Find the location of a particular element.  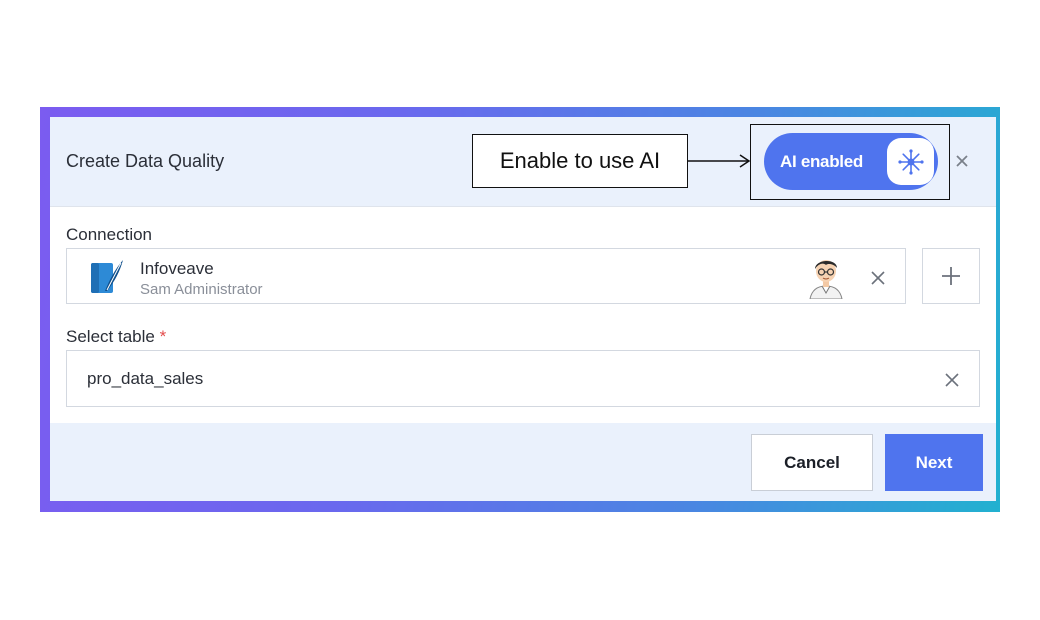

select-table-label: Select table * is located at coordinates (116, 337).